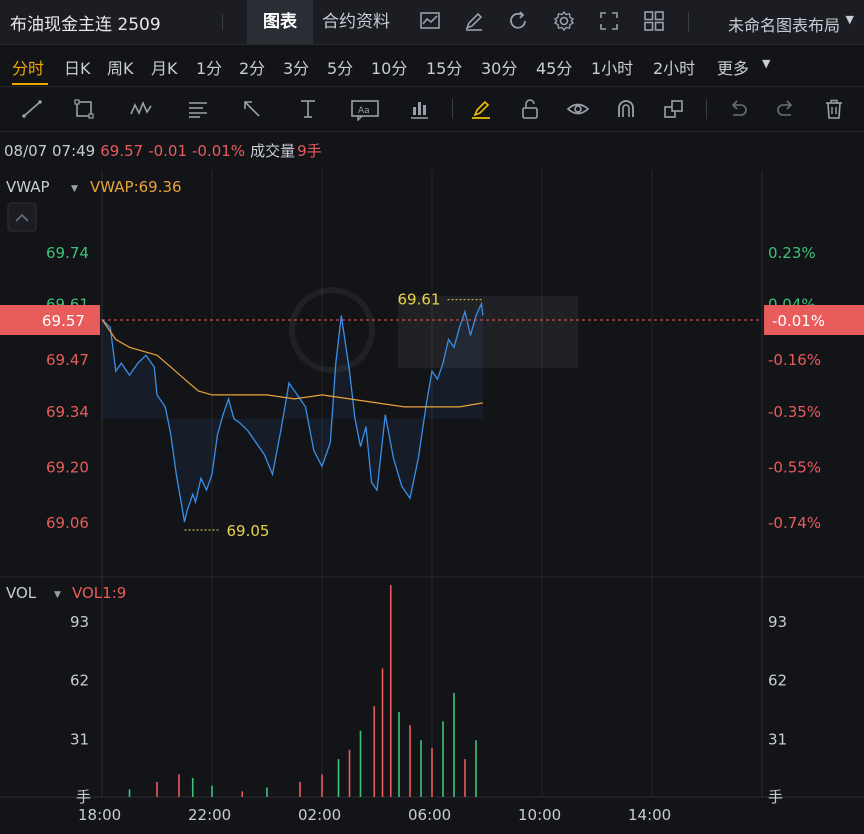 The width and height of the screenshot is (864, 834). Describe the element at coordinates (28, 67) in the screenshot. I see `period-timeshare: 分时` at that location.